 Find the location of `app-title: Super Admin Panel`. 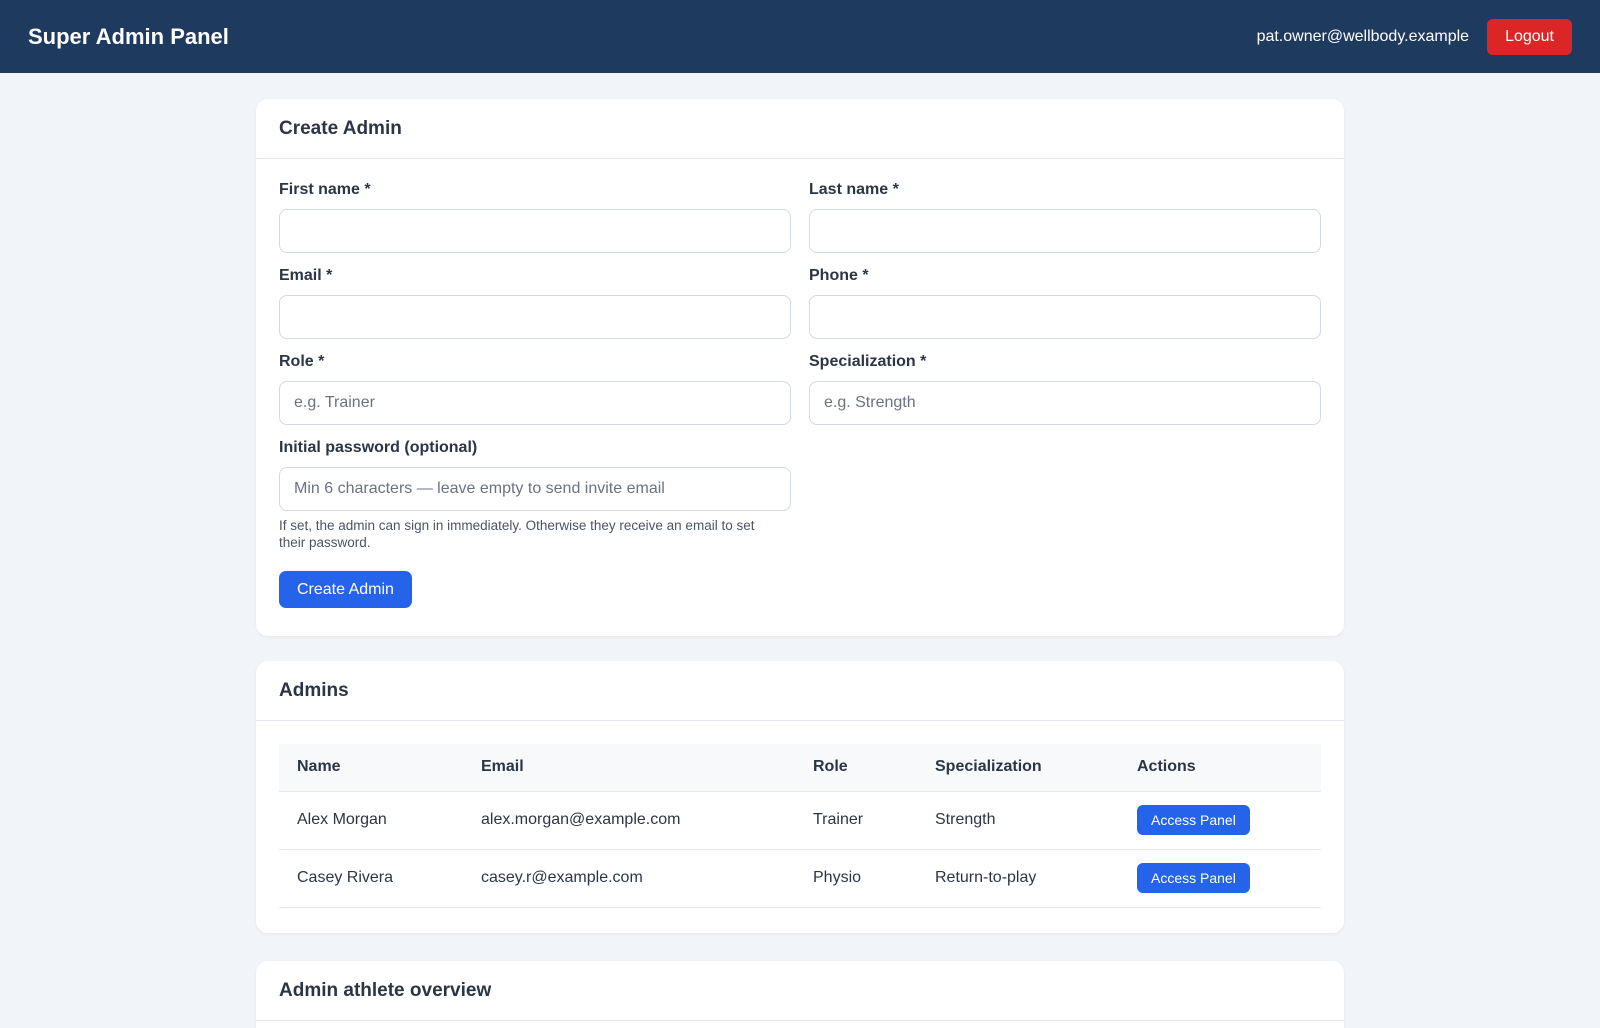

app-title: Super Admin Panel is located at coordinates (128, 36).